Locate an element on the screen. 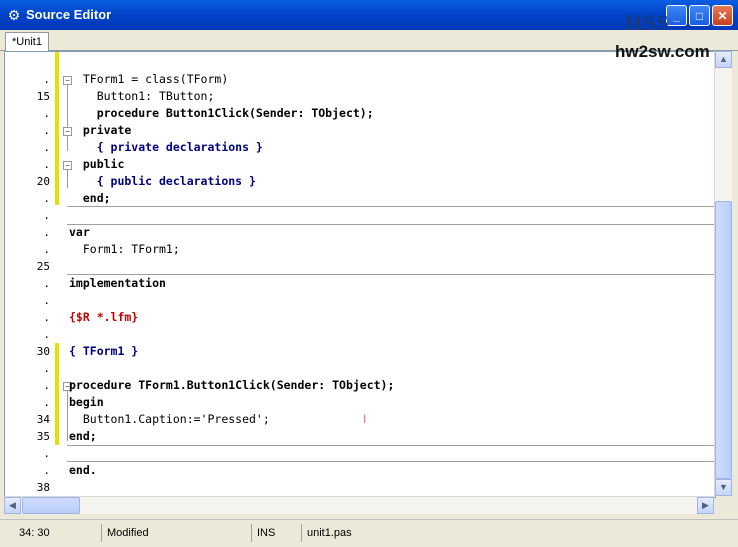 The height and width of the screenshot is (547, 738). code-text: { private declarations } is located at coordinates (166, 147).